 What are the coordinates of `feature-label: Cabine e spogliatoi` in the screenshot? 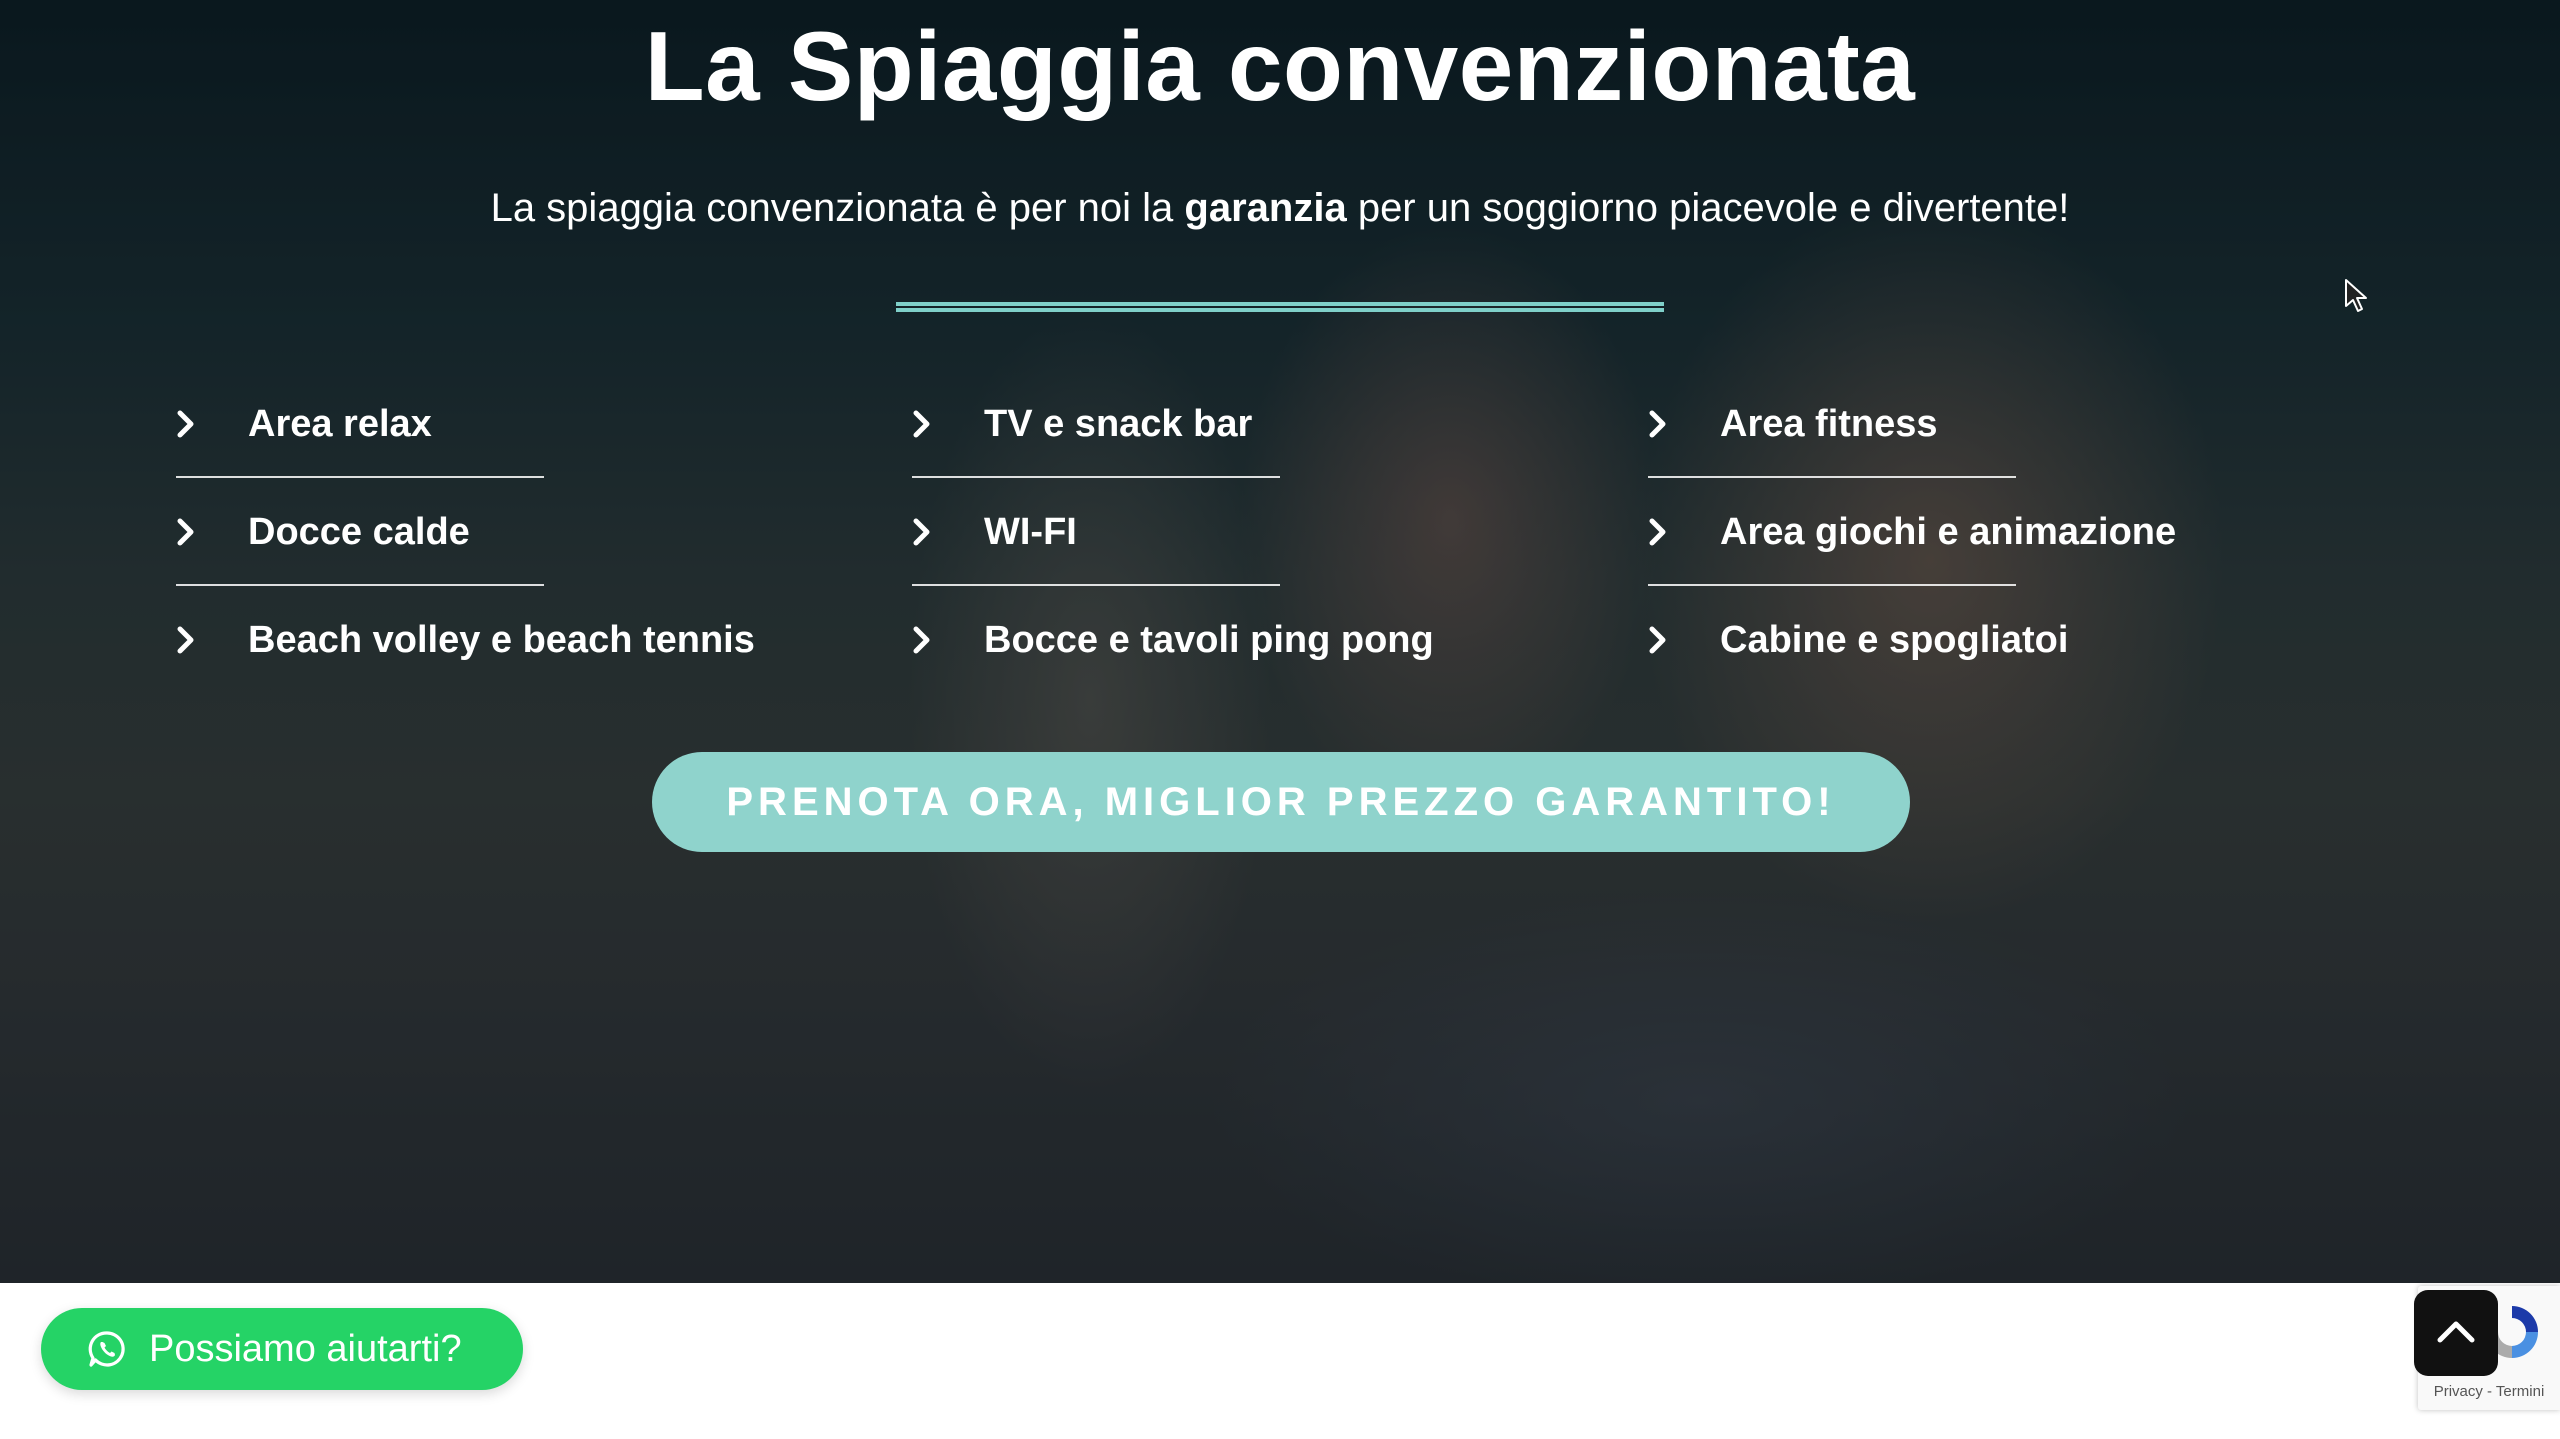 It's located at (1894, 639).